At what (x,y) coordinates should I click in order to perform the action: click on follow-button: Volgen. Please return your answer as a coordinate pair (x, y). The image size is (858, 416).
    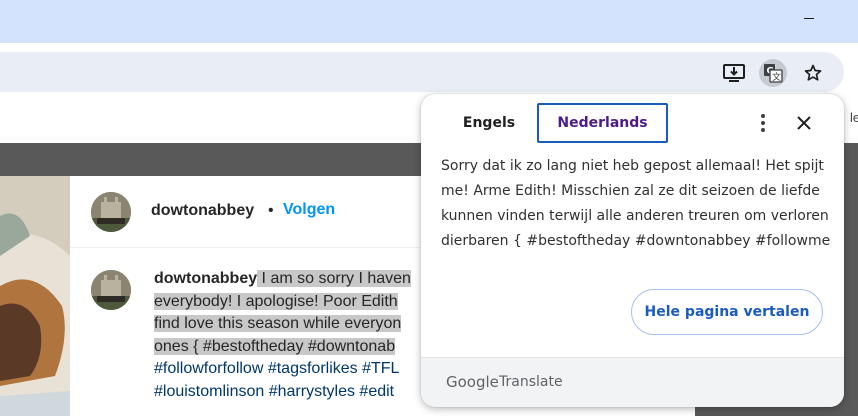
    Looking at the image, I should click on (309, 210).